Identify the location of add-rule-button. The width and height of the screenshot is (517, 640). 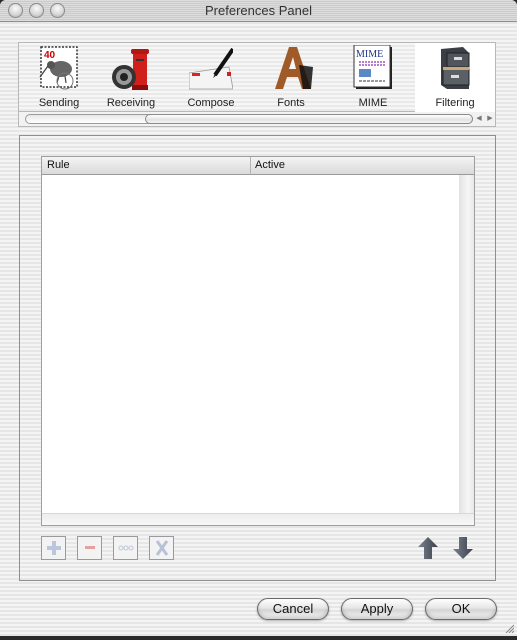
(53, 548).